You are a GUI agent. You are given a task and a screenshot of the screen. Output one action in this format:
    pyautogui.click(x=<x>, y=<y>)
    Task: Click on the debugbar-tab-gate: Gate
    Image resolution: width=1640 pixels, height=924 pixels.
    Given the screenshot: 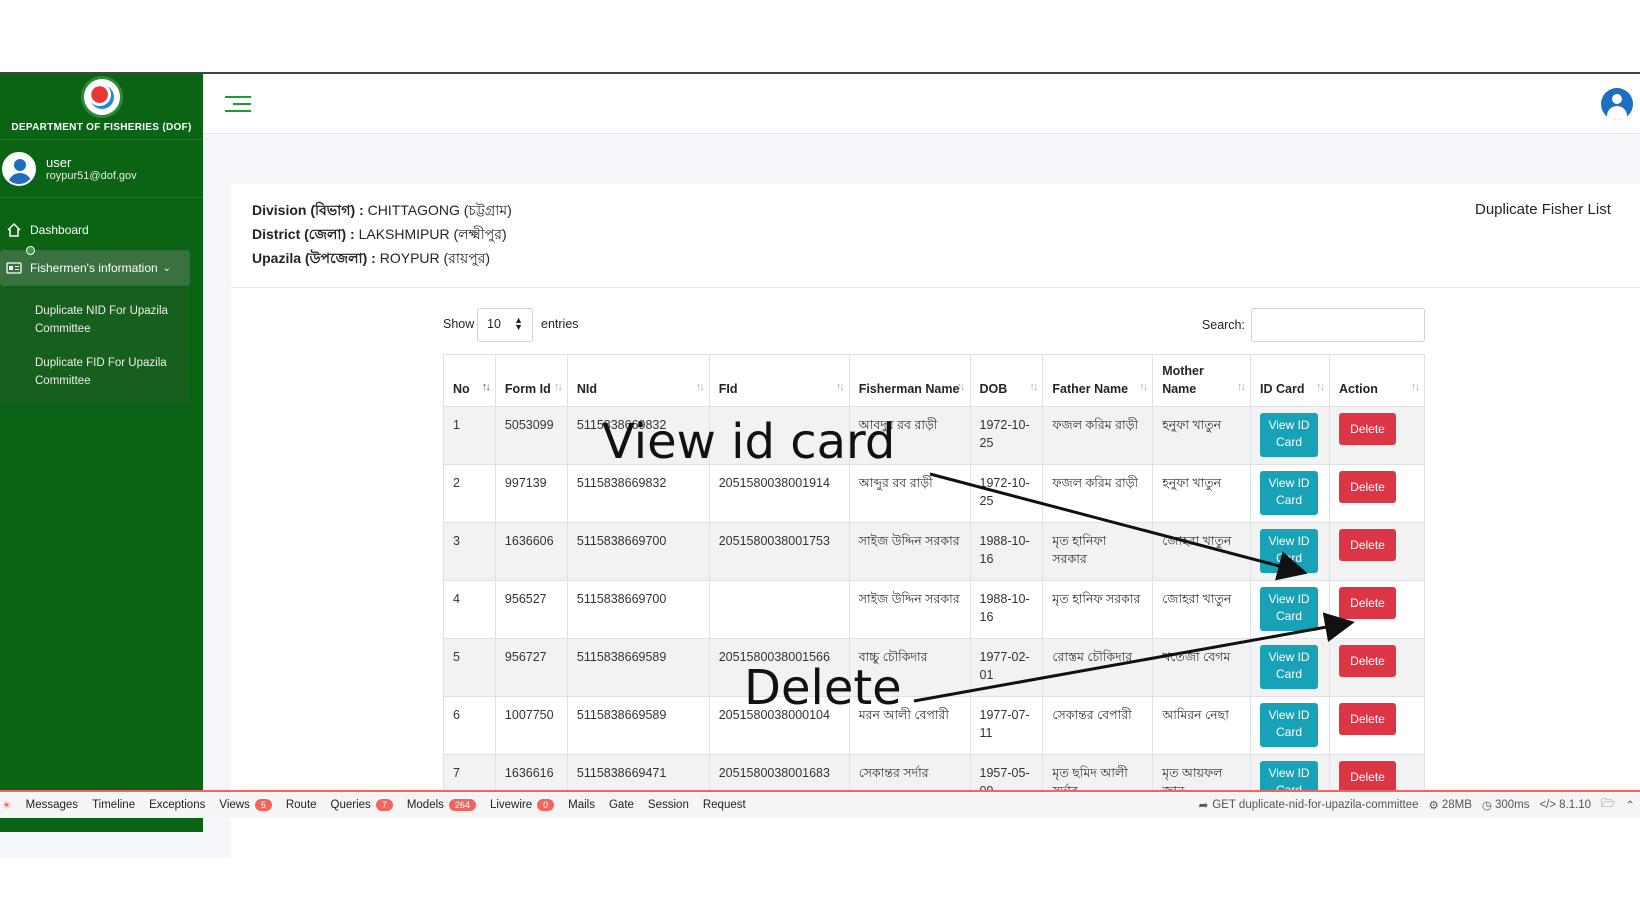 What is the action you would take?
    pyautogui.click(x=621, y=805)
    